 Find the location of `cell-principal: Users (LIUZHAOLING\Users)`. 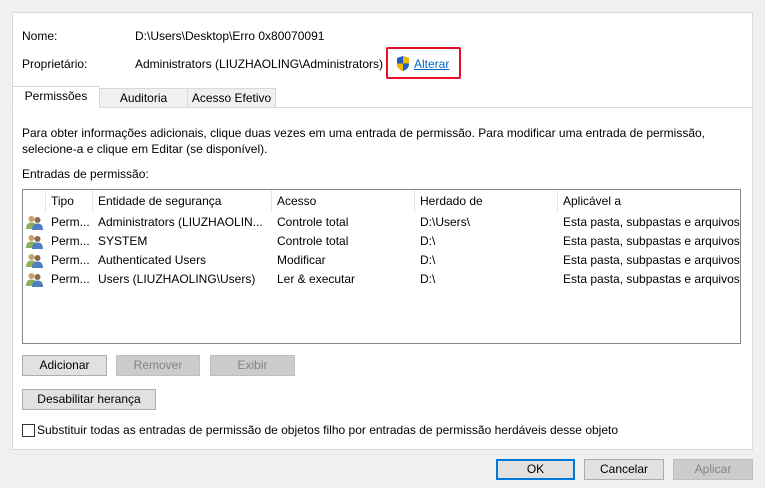

cell-principal: Users (LIUZHAOLING\Users) is located at coordinates (177, 279).